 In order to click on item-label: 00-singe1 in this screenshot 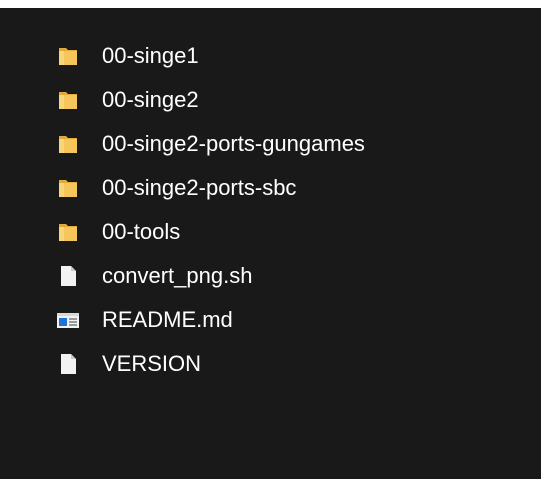, I will do `click(150, 55)`.